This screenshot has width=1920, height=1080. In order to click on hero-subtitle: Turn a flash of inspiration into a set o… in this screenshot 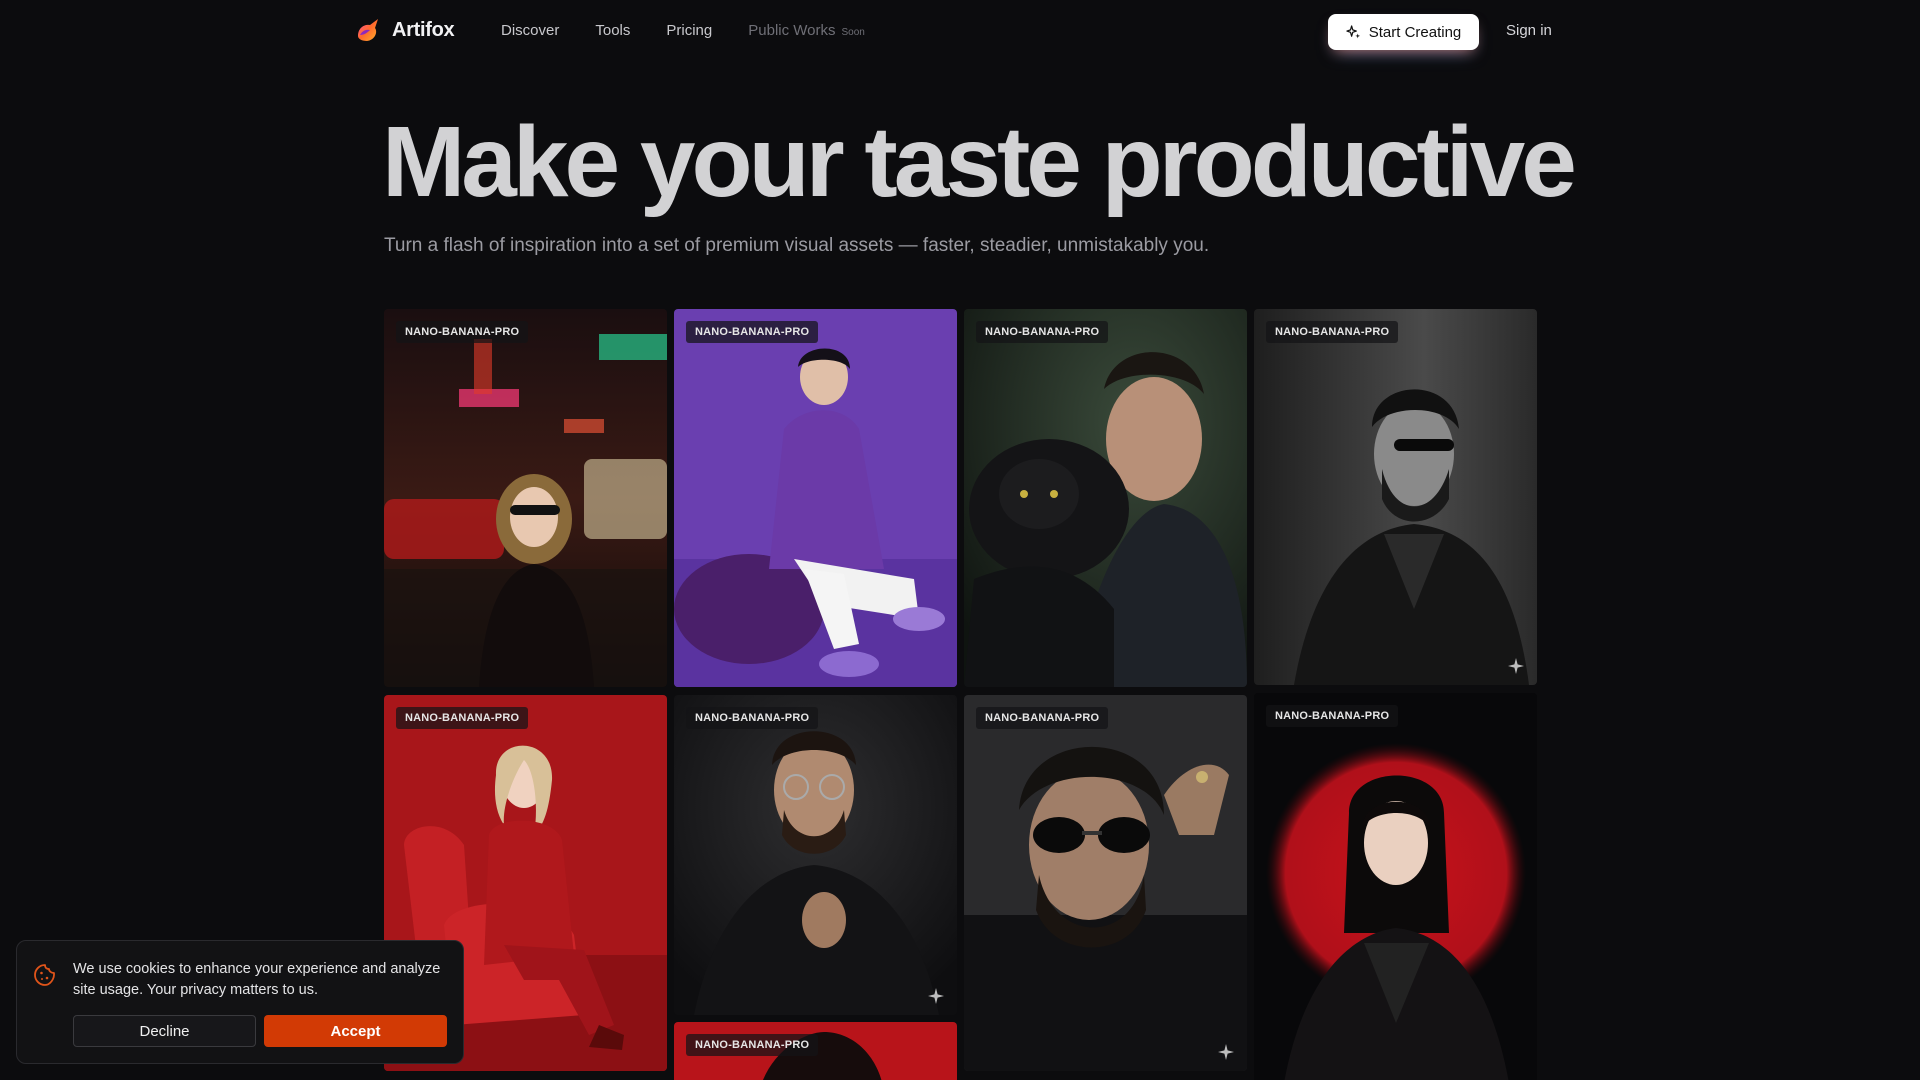, I will do `click(797, 245)`.